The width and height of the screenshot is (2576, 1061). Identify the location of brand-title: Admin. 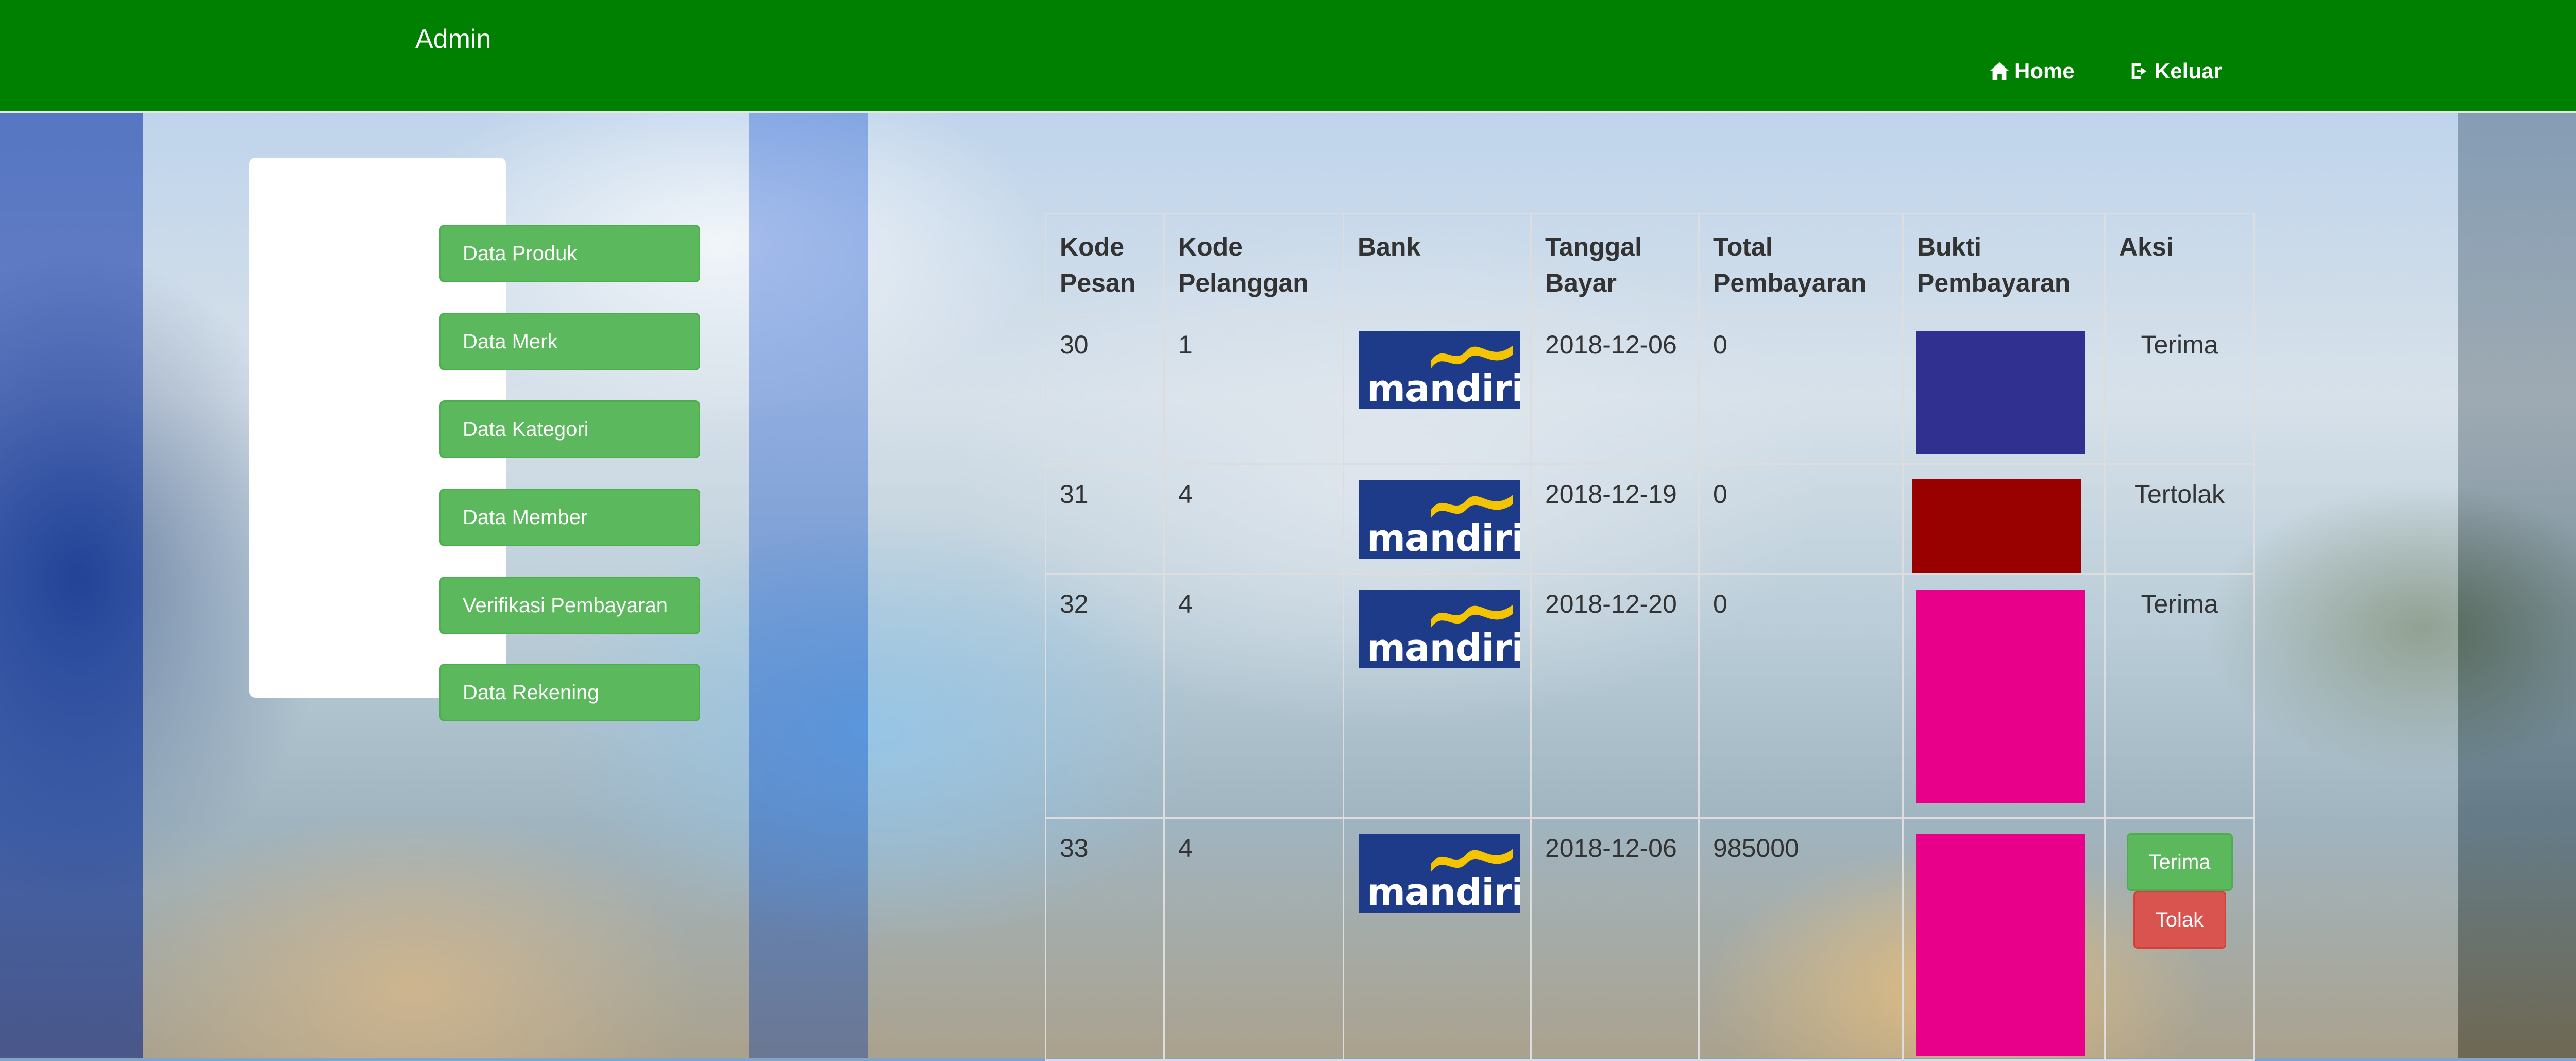
(453, 39).